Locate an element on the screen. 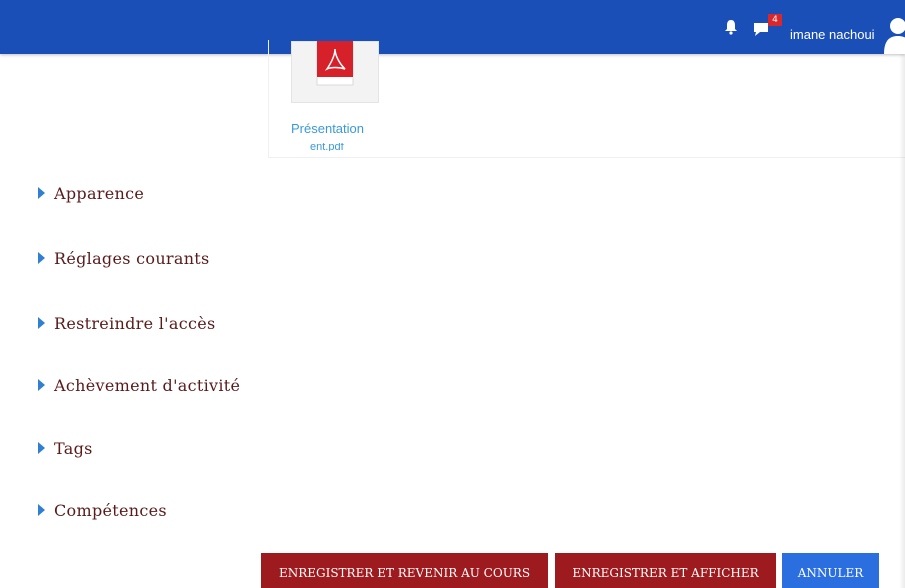 The height and width of the screenshot is (588, 905). save-and-show-button: ENREGISTRER ET AFFICHER is located at coordinates (665, 570).